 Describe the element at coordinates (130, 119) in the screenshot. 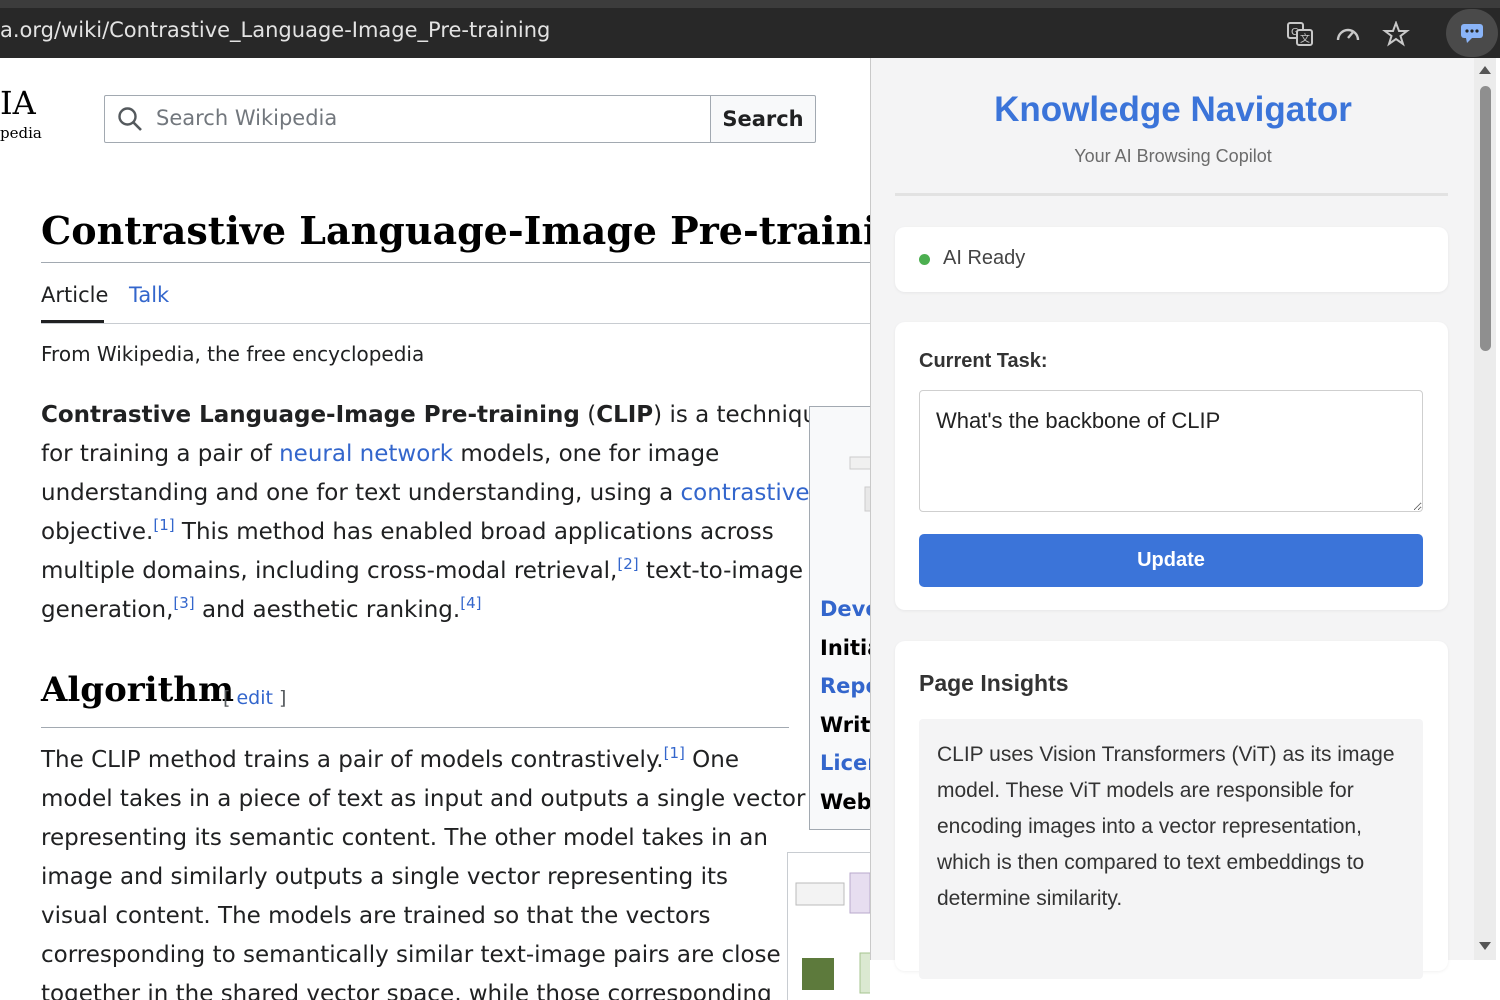

I see `search-icon` at that location.